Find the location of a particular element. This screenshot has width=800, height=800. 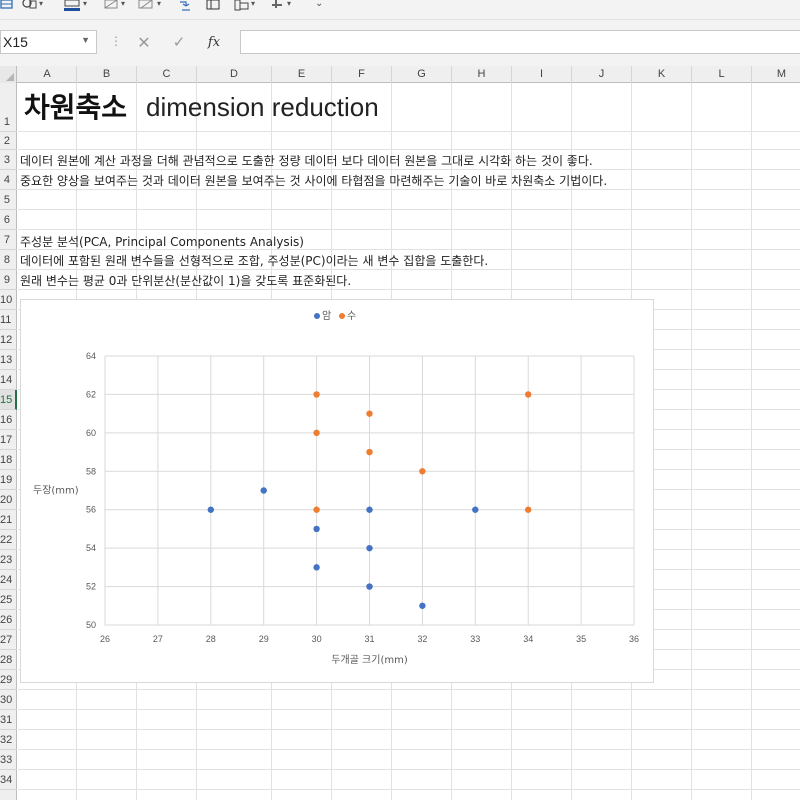

row-header-13: 13 is located at coordinates (8, 360).